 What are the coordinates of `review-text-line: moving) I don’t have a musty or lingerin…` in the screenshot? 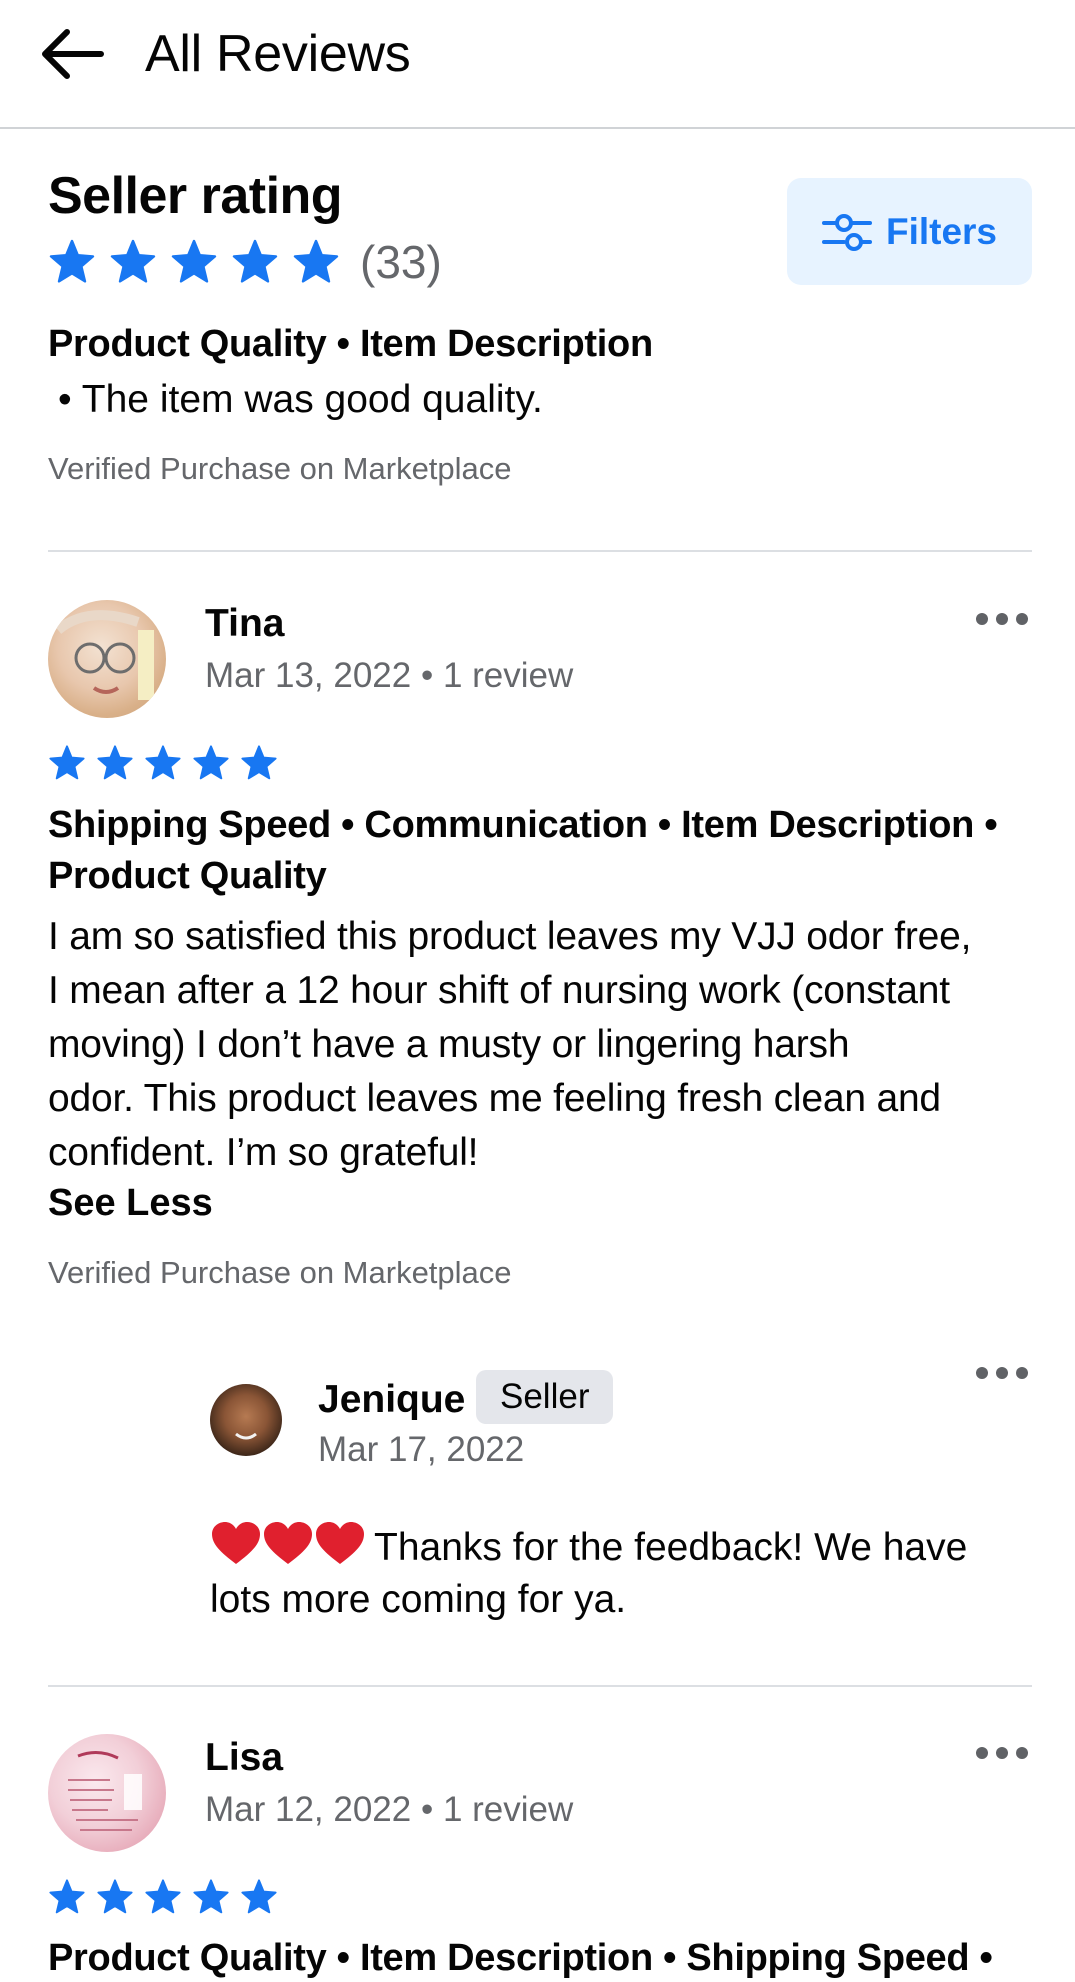 It's located at (449, 1044).